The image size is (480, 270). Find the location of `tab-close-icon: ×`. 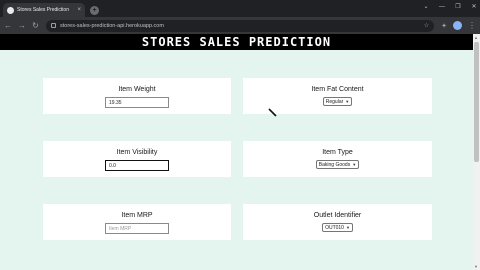

tab-close-icon: × is located at coordinates (79, 10).